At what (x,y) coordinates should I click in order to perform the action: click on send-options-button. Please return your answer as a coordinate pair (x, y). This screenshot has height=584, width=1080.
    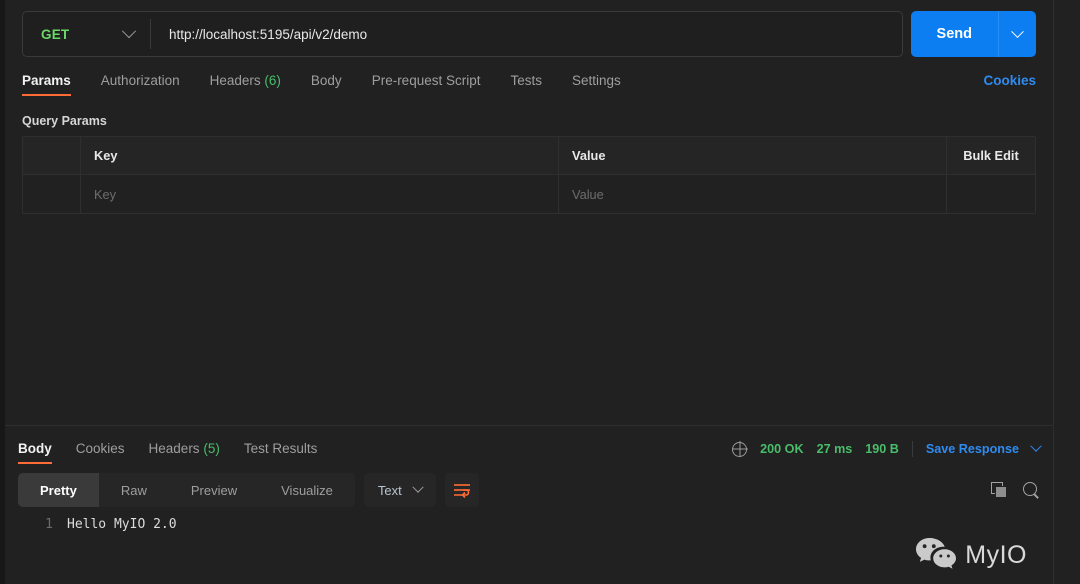
    Looking at the image, I should click on (1017, 34).